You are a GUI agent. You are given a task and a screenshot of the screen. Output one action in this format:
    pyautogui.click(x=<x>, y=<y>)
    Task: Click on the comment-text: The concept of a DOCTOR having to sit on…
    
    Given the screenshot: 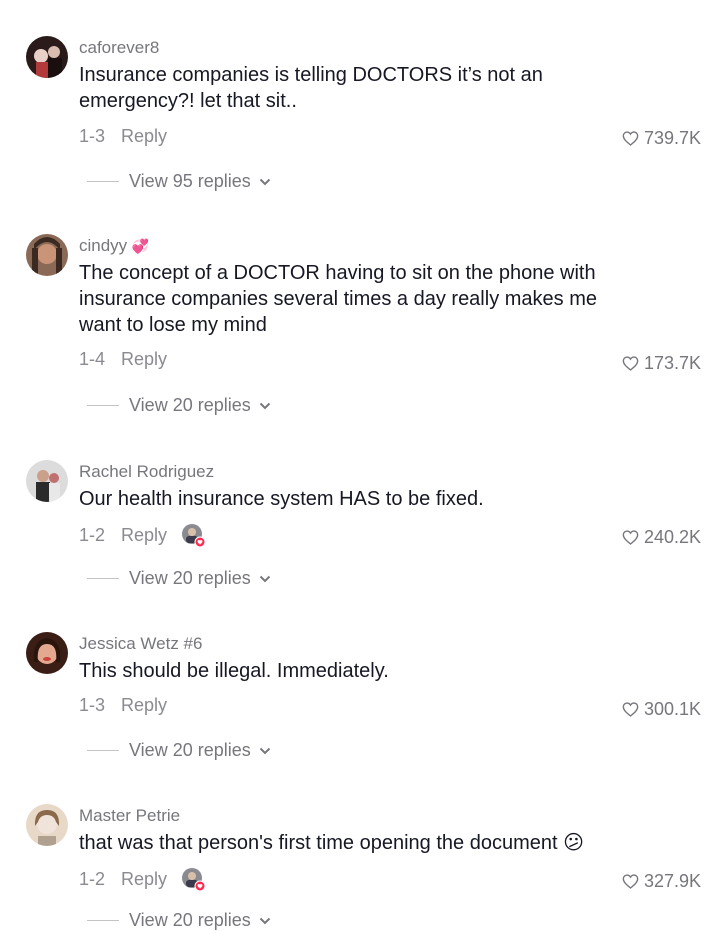 What is the action you would take?
    pyautogui.click(x=338, y=299)
    